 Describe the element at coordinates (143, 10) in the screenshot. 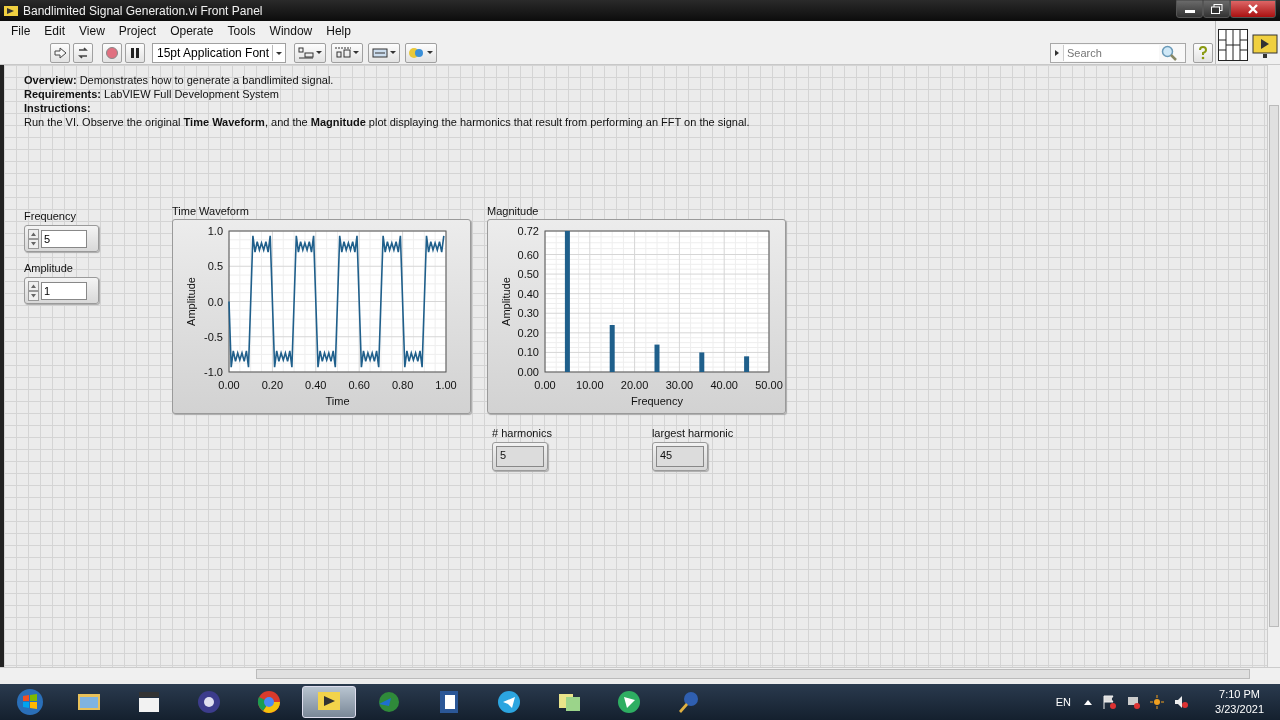

I see `window-title: Bandlimited Signal Generation.vi Front Panel` at that location.